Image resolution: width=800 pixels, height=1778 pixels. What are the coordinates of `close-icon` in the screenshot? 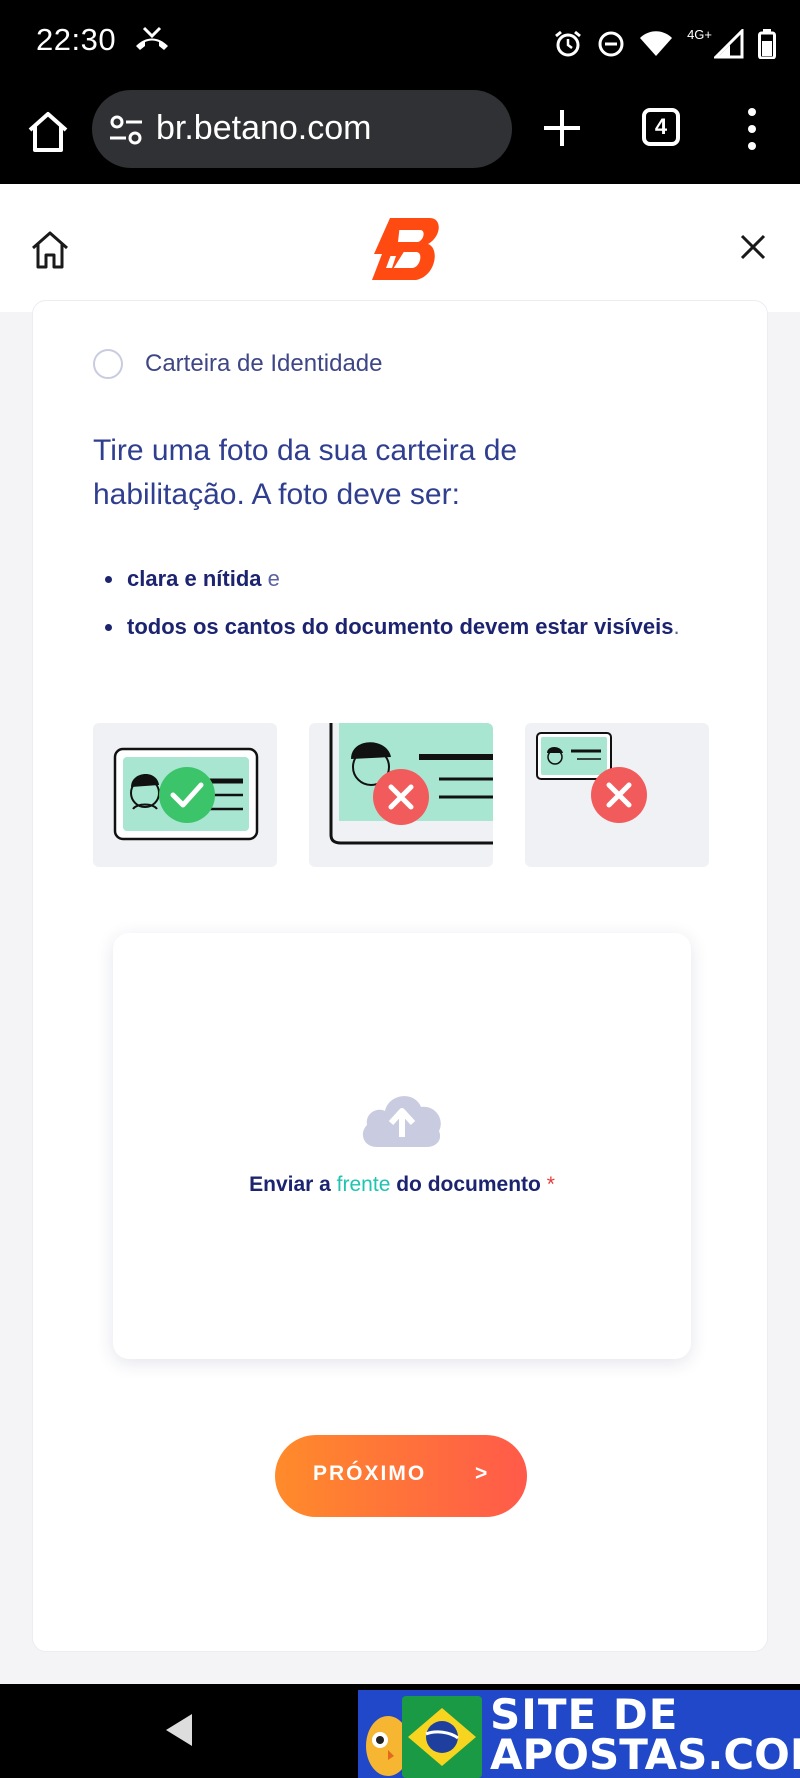 It's located at (753, 247).